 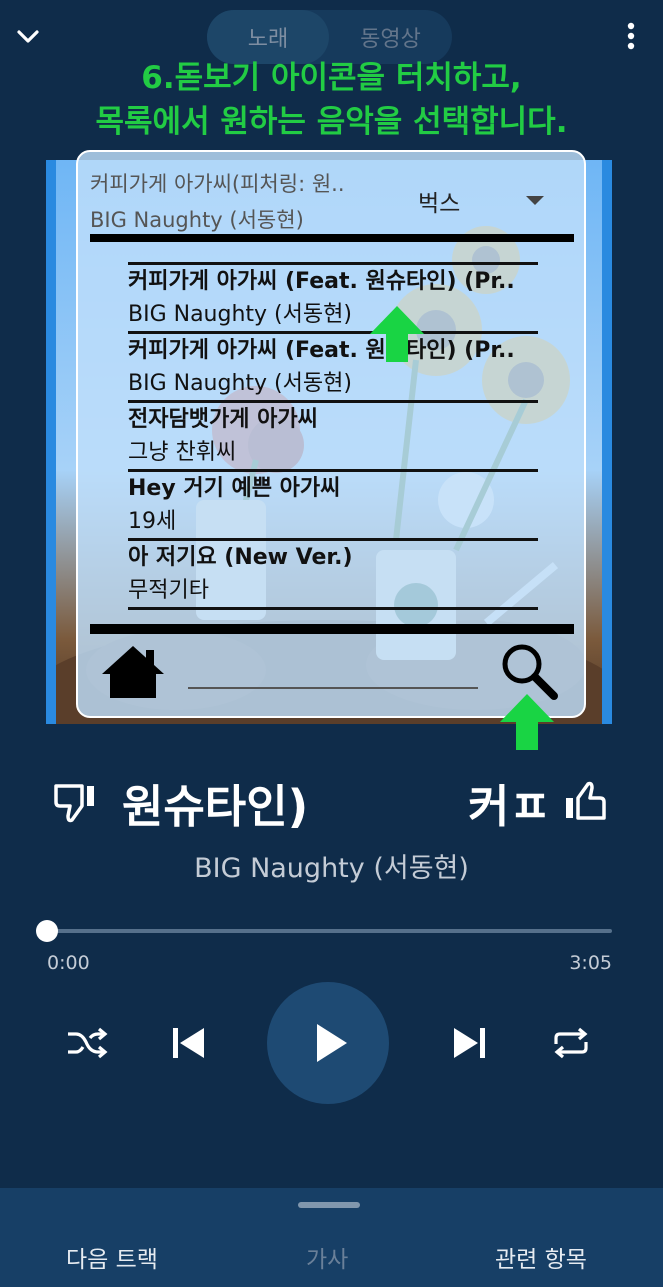 I want to click on chevron-down-icon, so click(x=28, y=36).